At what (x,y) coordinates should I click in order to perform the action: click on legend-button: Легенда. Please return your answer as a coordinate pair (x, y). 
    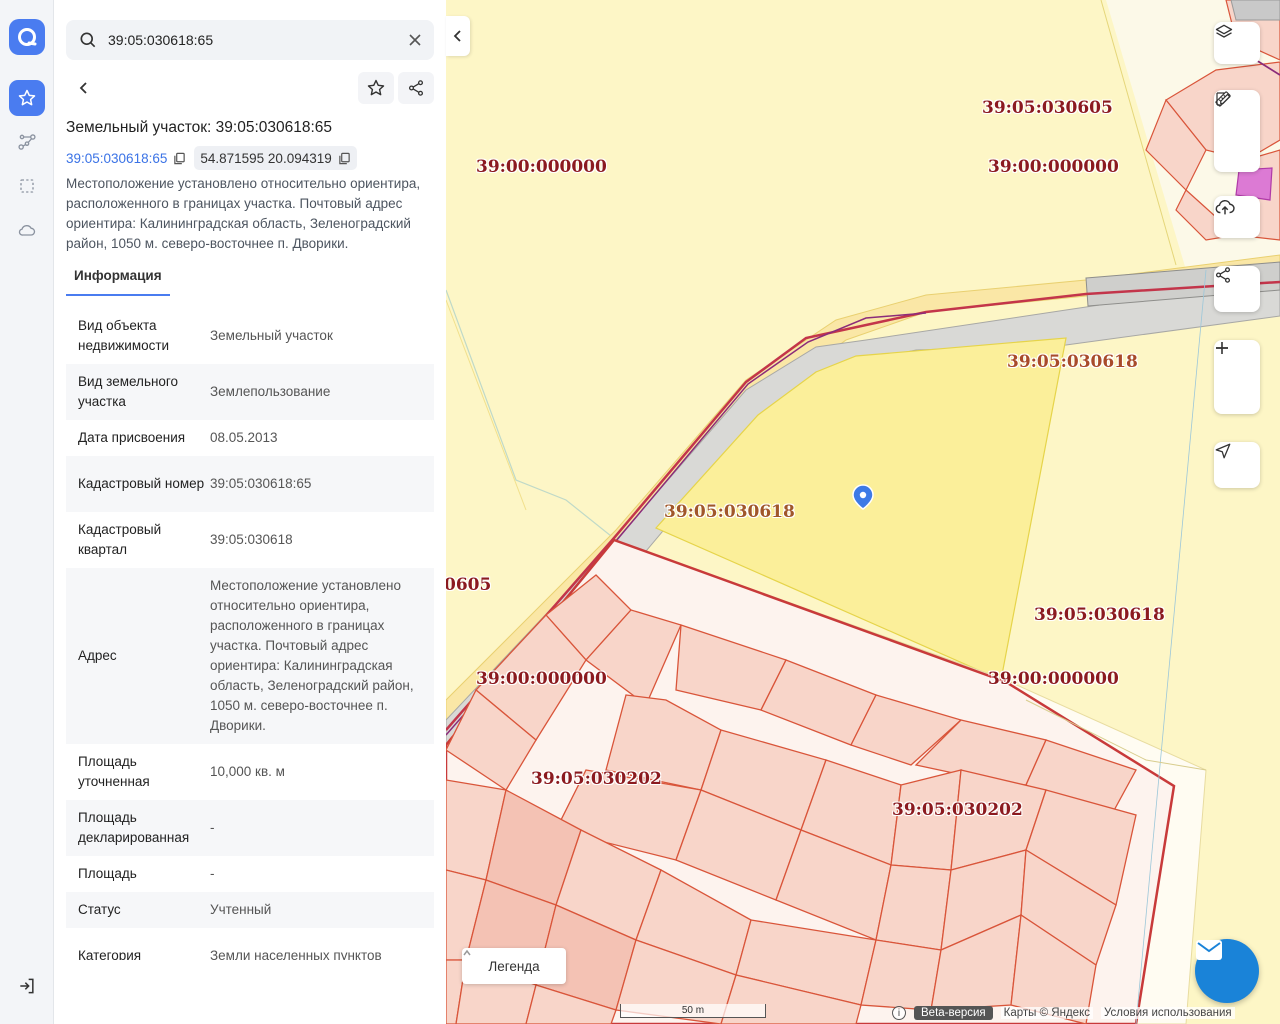
    Looking at the image, I should click on (514, 966).